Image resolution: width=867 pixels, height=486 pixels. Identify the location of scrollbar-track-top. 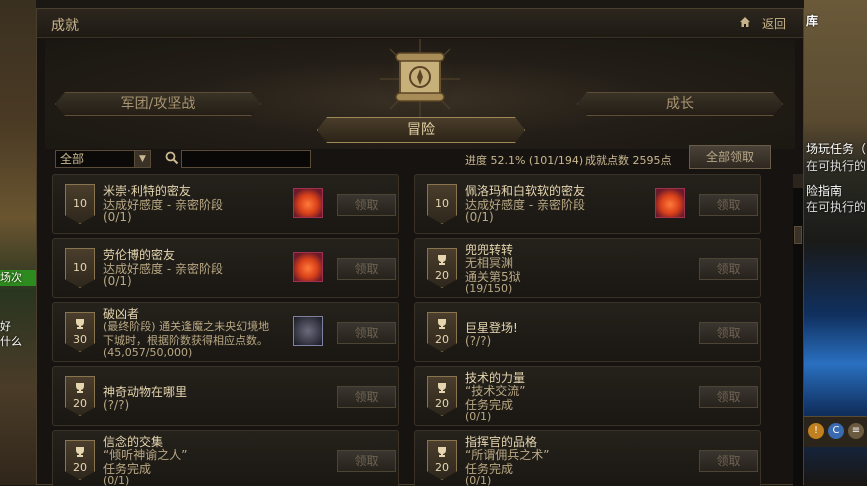
(798, 181).